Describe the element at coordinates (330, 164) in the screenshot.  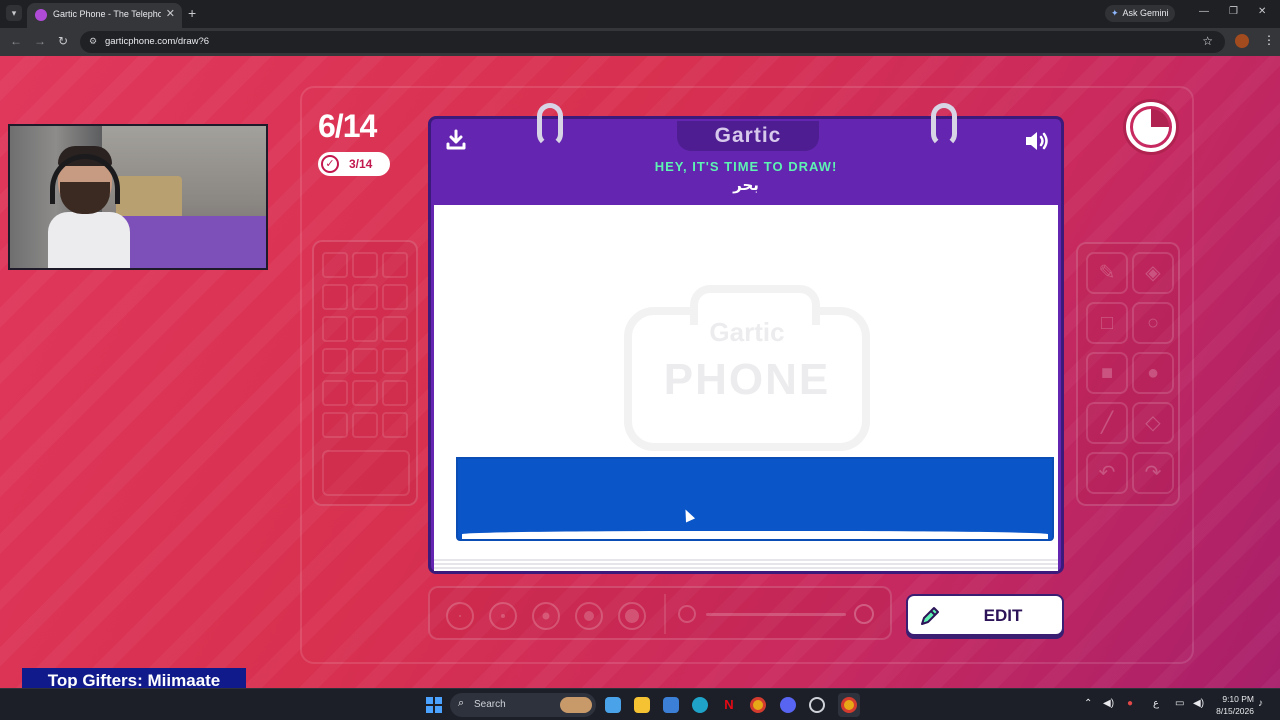
I see `check-icon: ✓` at that location.